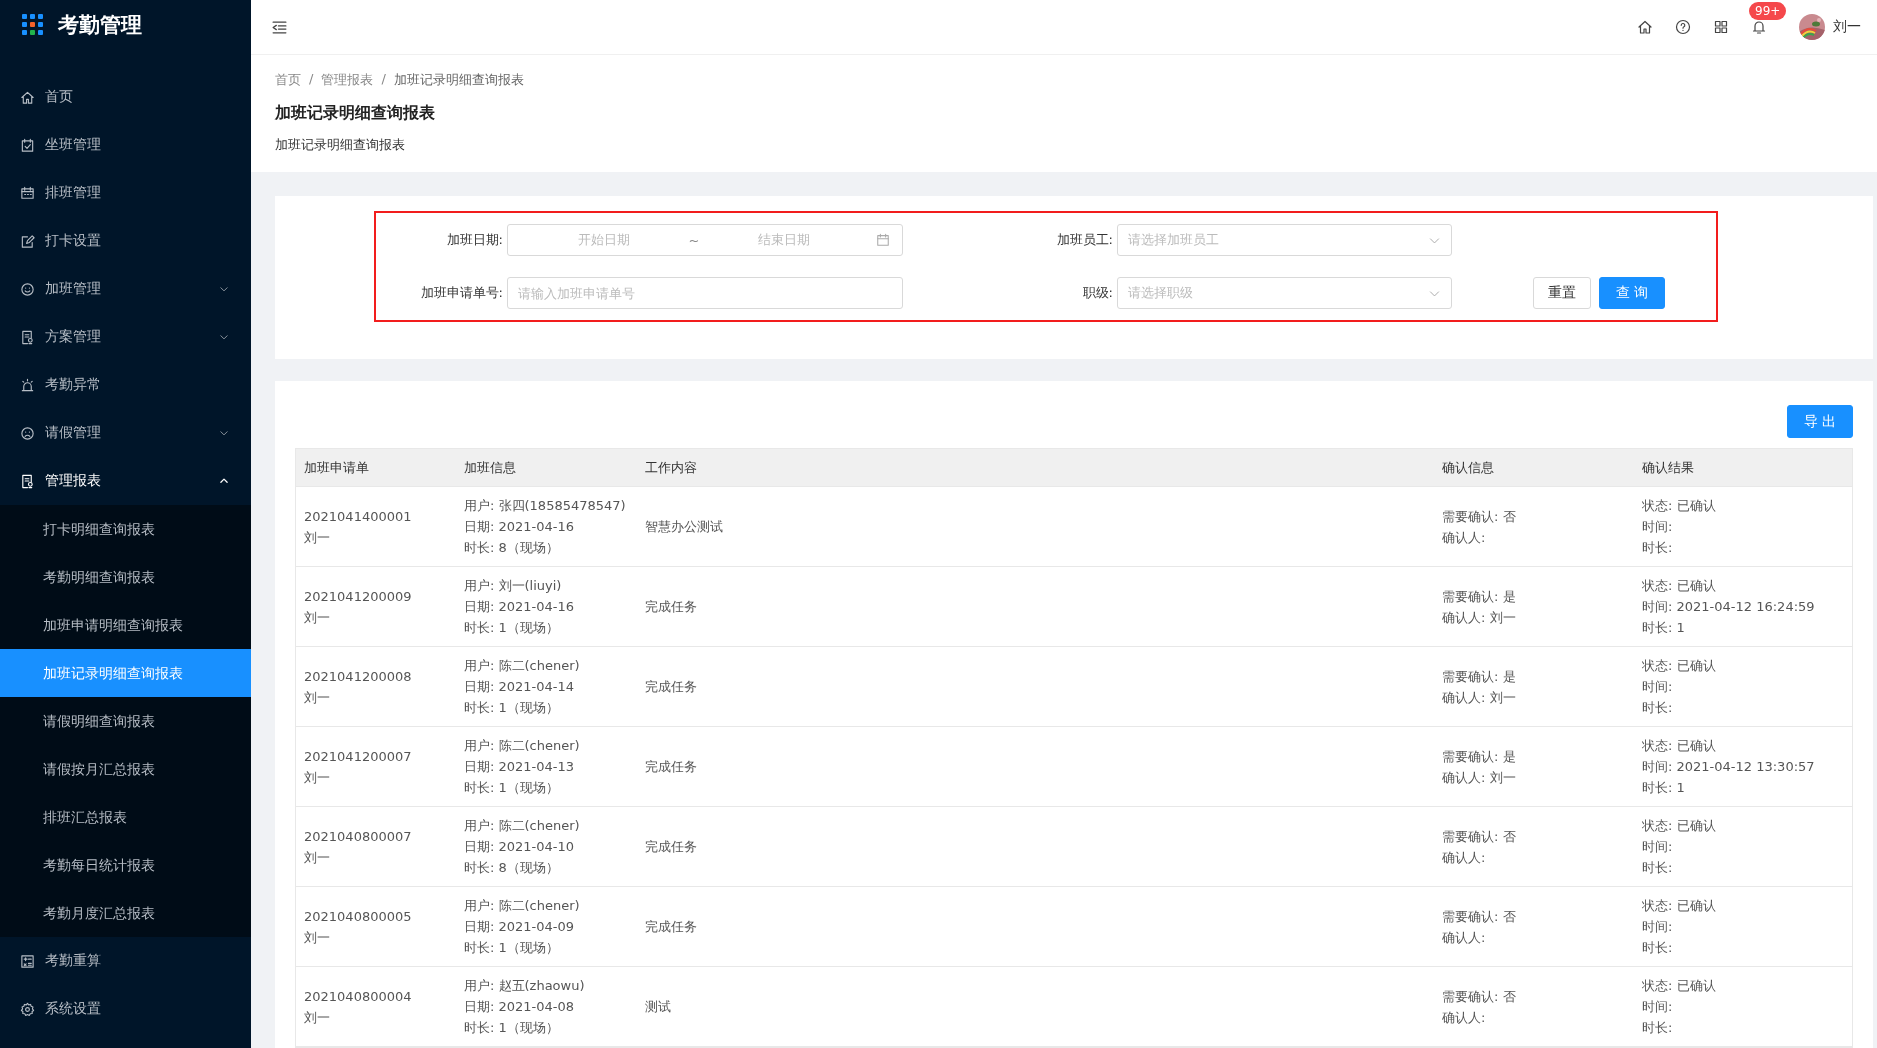  I want to click on table-cell-text: 2021040800005, so click(358, 916).